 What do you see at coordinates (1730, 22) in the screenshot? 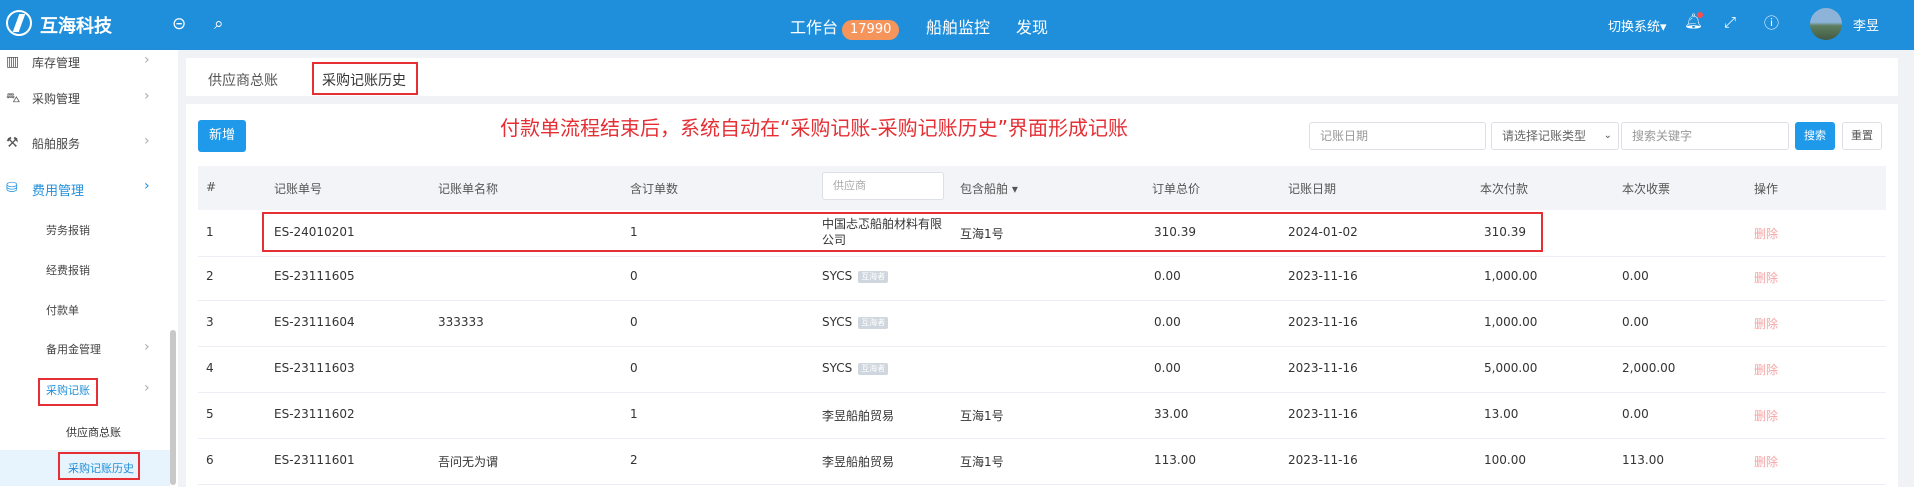
I see `fullscreen-icon: ⤢` at bounding box center [1730, 22].